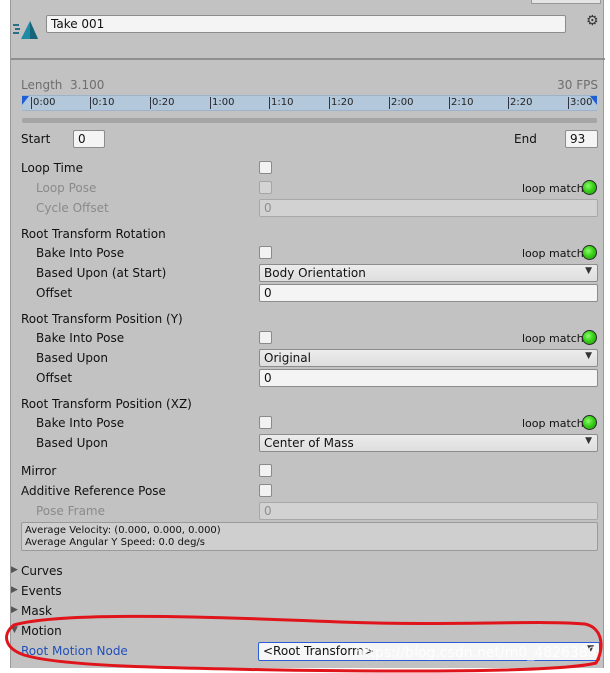 This screenshot has height=673, width=610. I want to click on pose-frame-row: Pose Frame 0, so click(308, 512).